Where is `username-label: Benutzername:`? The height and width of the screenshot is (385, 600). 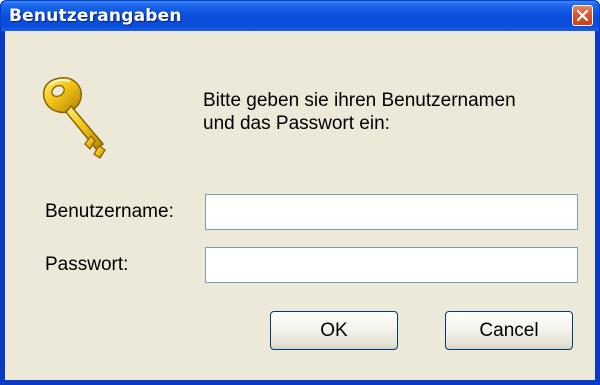 username-label: Benutzername: is located at coordinates (109, 211).